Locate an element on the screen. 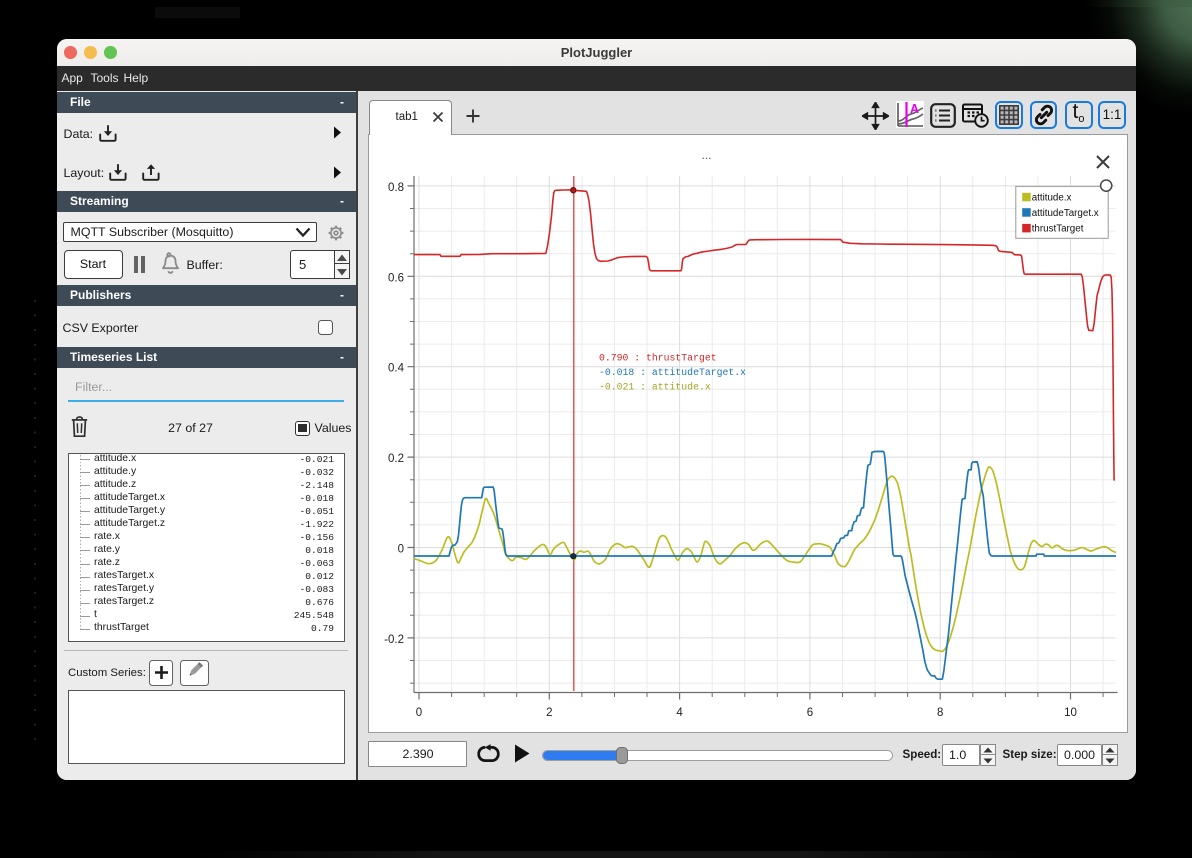 The width and height of the screenshot is (1192, 858). svg-text: 10 is located at coordinates (1070, 713).